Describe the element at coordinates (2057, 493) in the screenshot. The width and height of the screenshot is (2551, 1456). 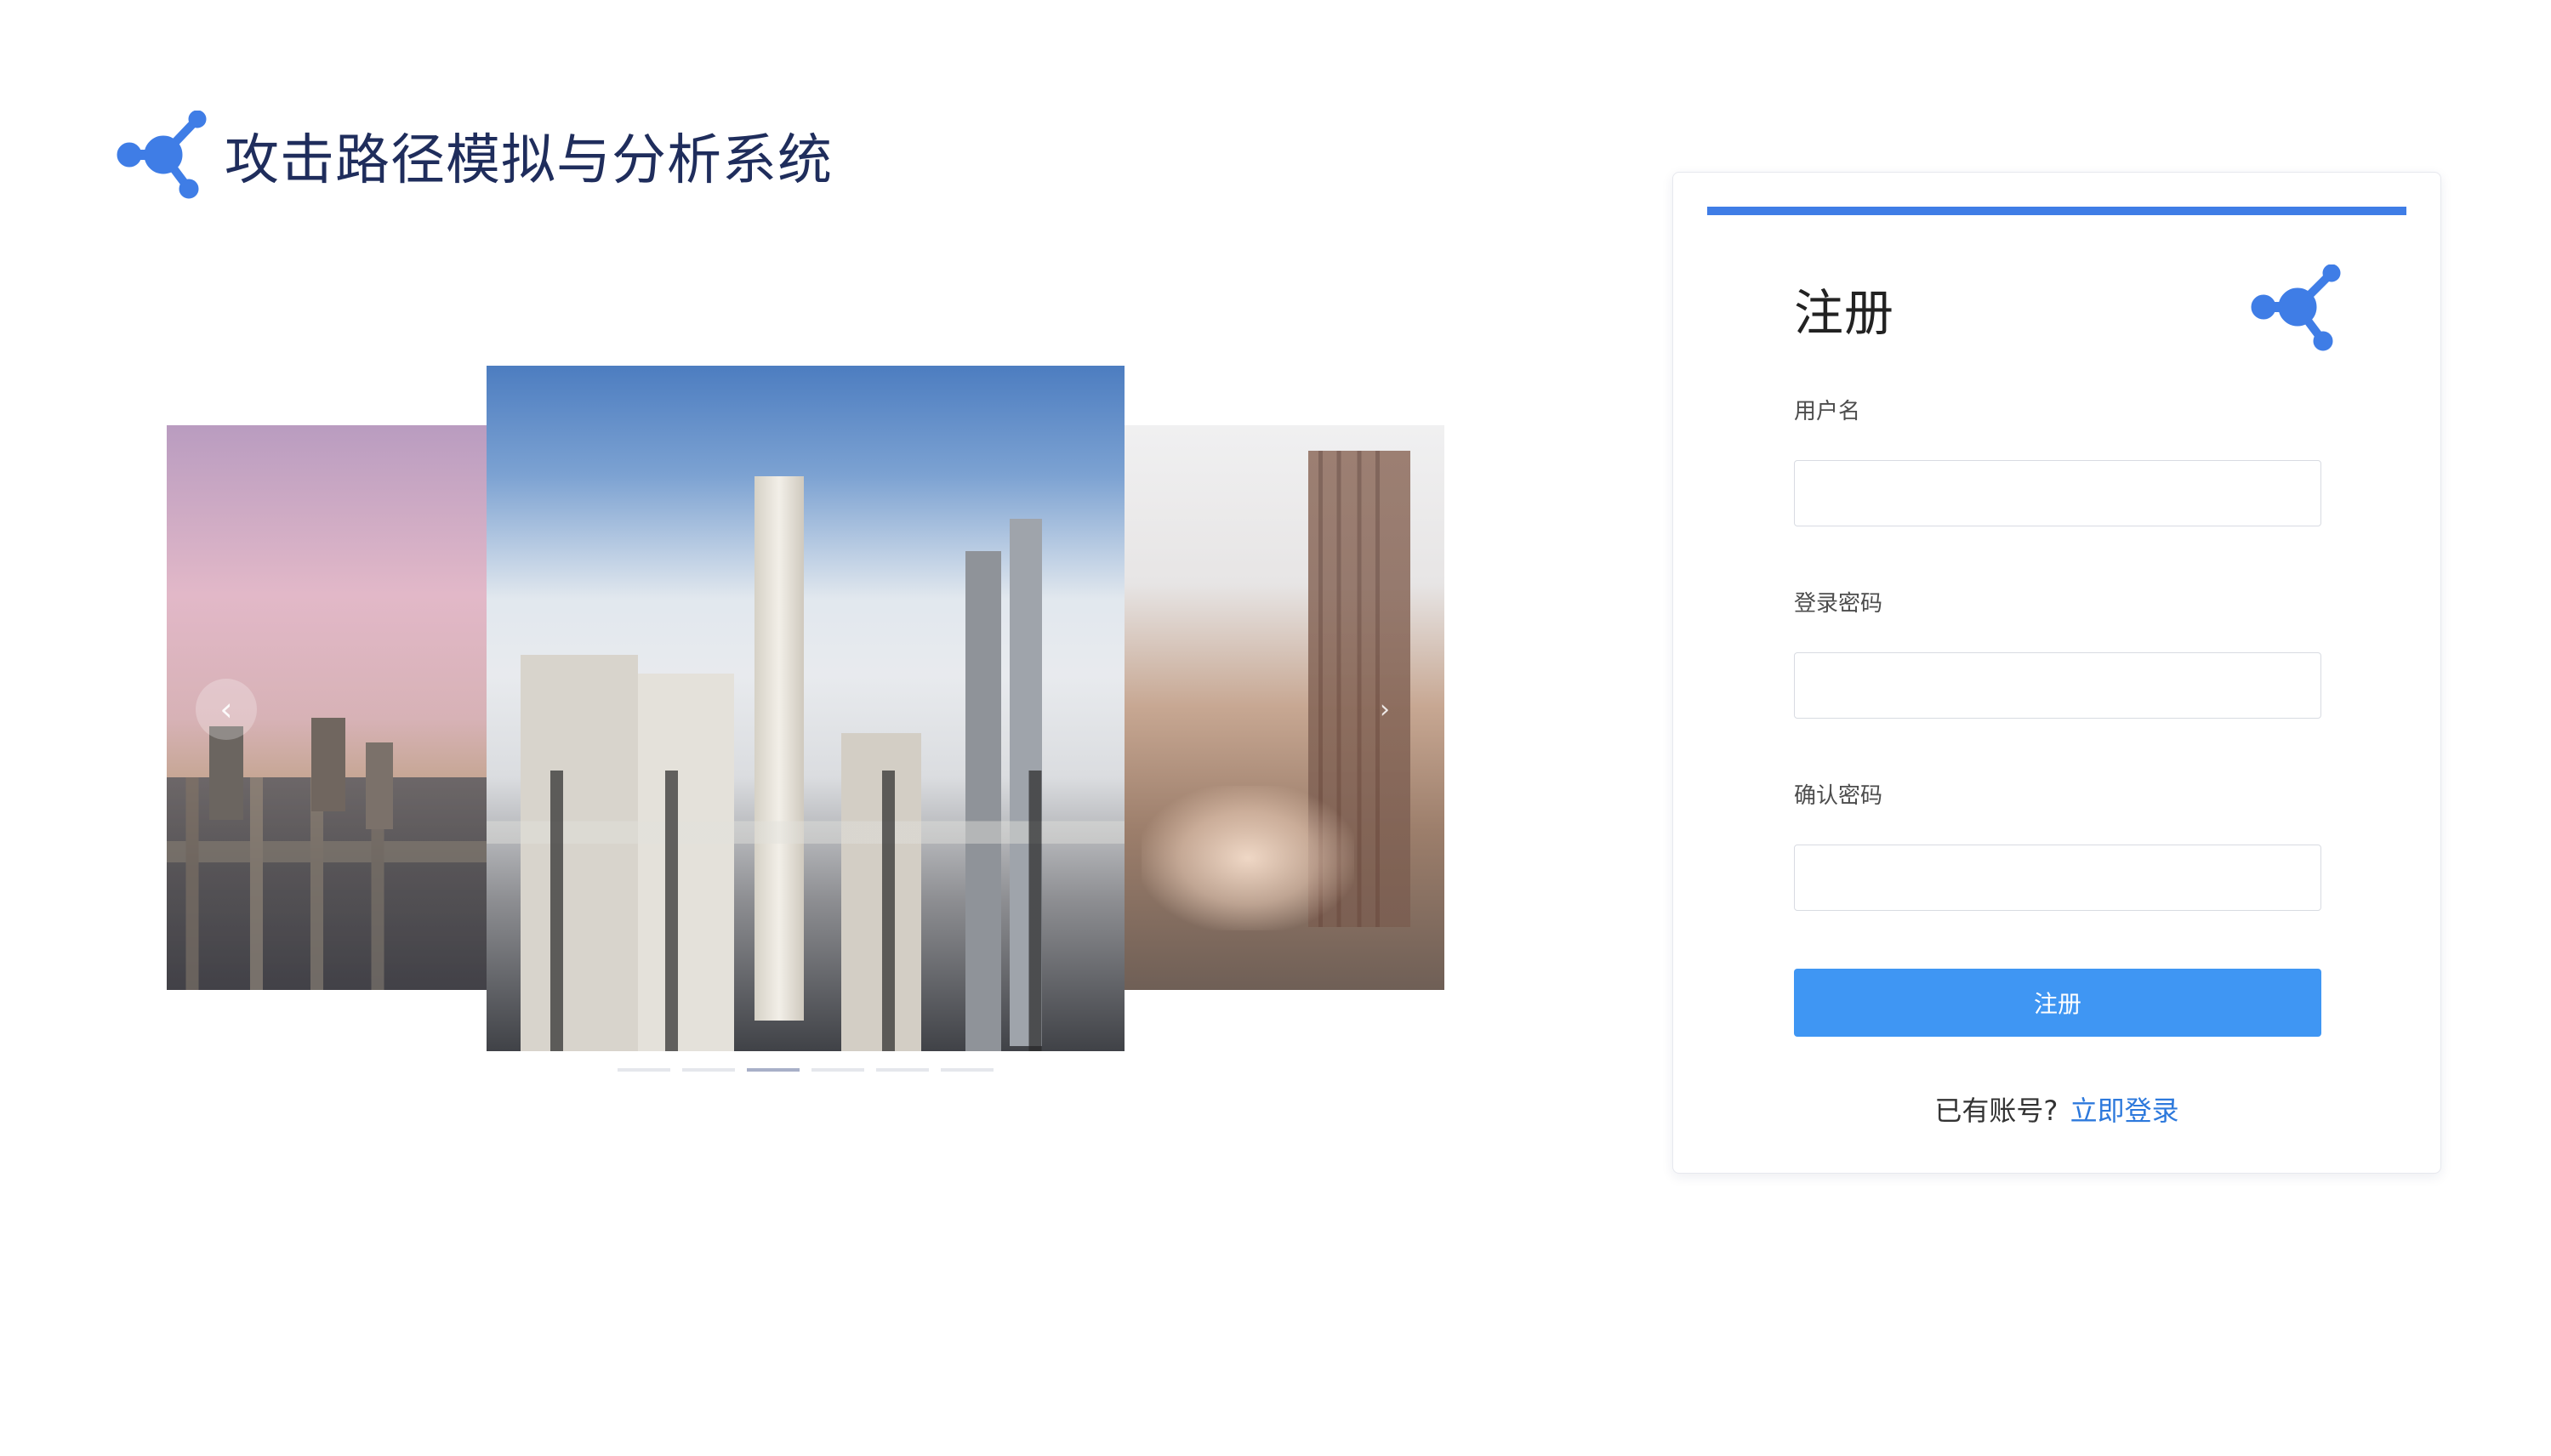
I see `username-input` at that location.